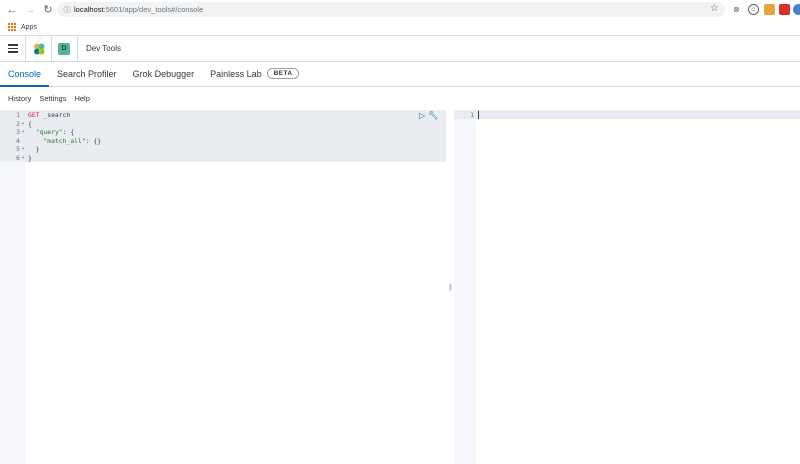 Image resolution: width=800 pixels, height=464 pixels. Describe the element at coordinates (30, 9) in the screenshot. I see `forward-icon: →` at that location.